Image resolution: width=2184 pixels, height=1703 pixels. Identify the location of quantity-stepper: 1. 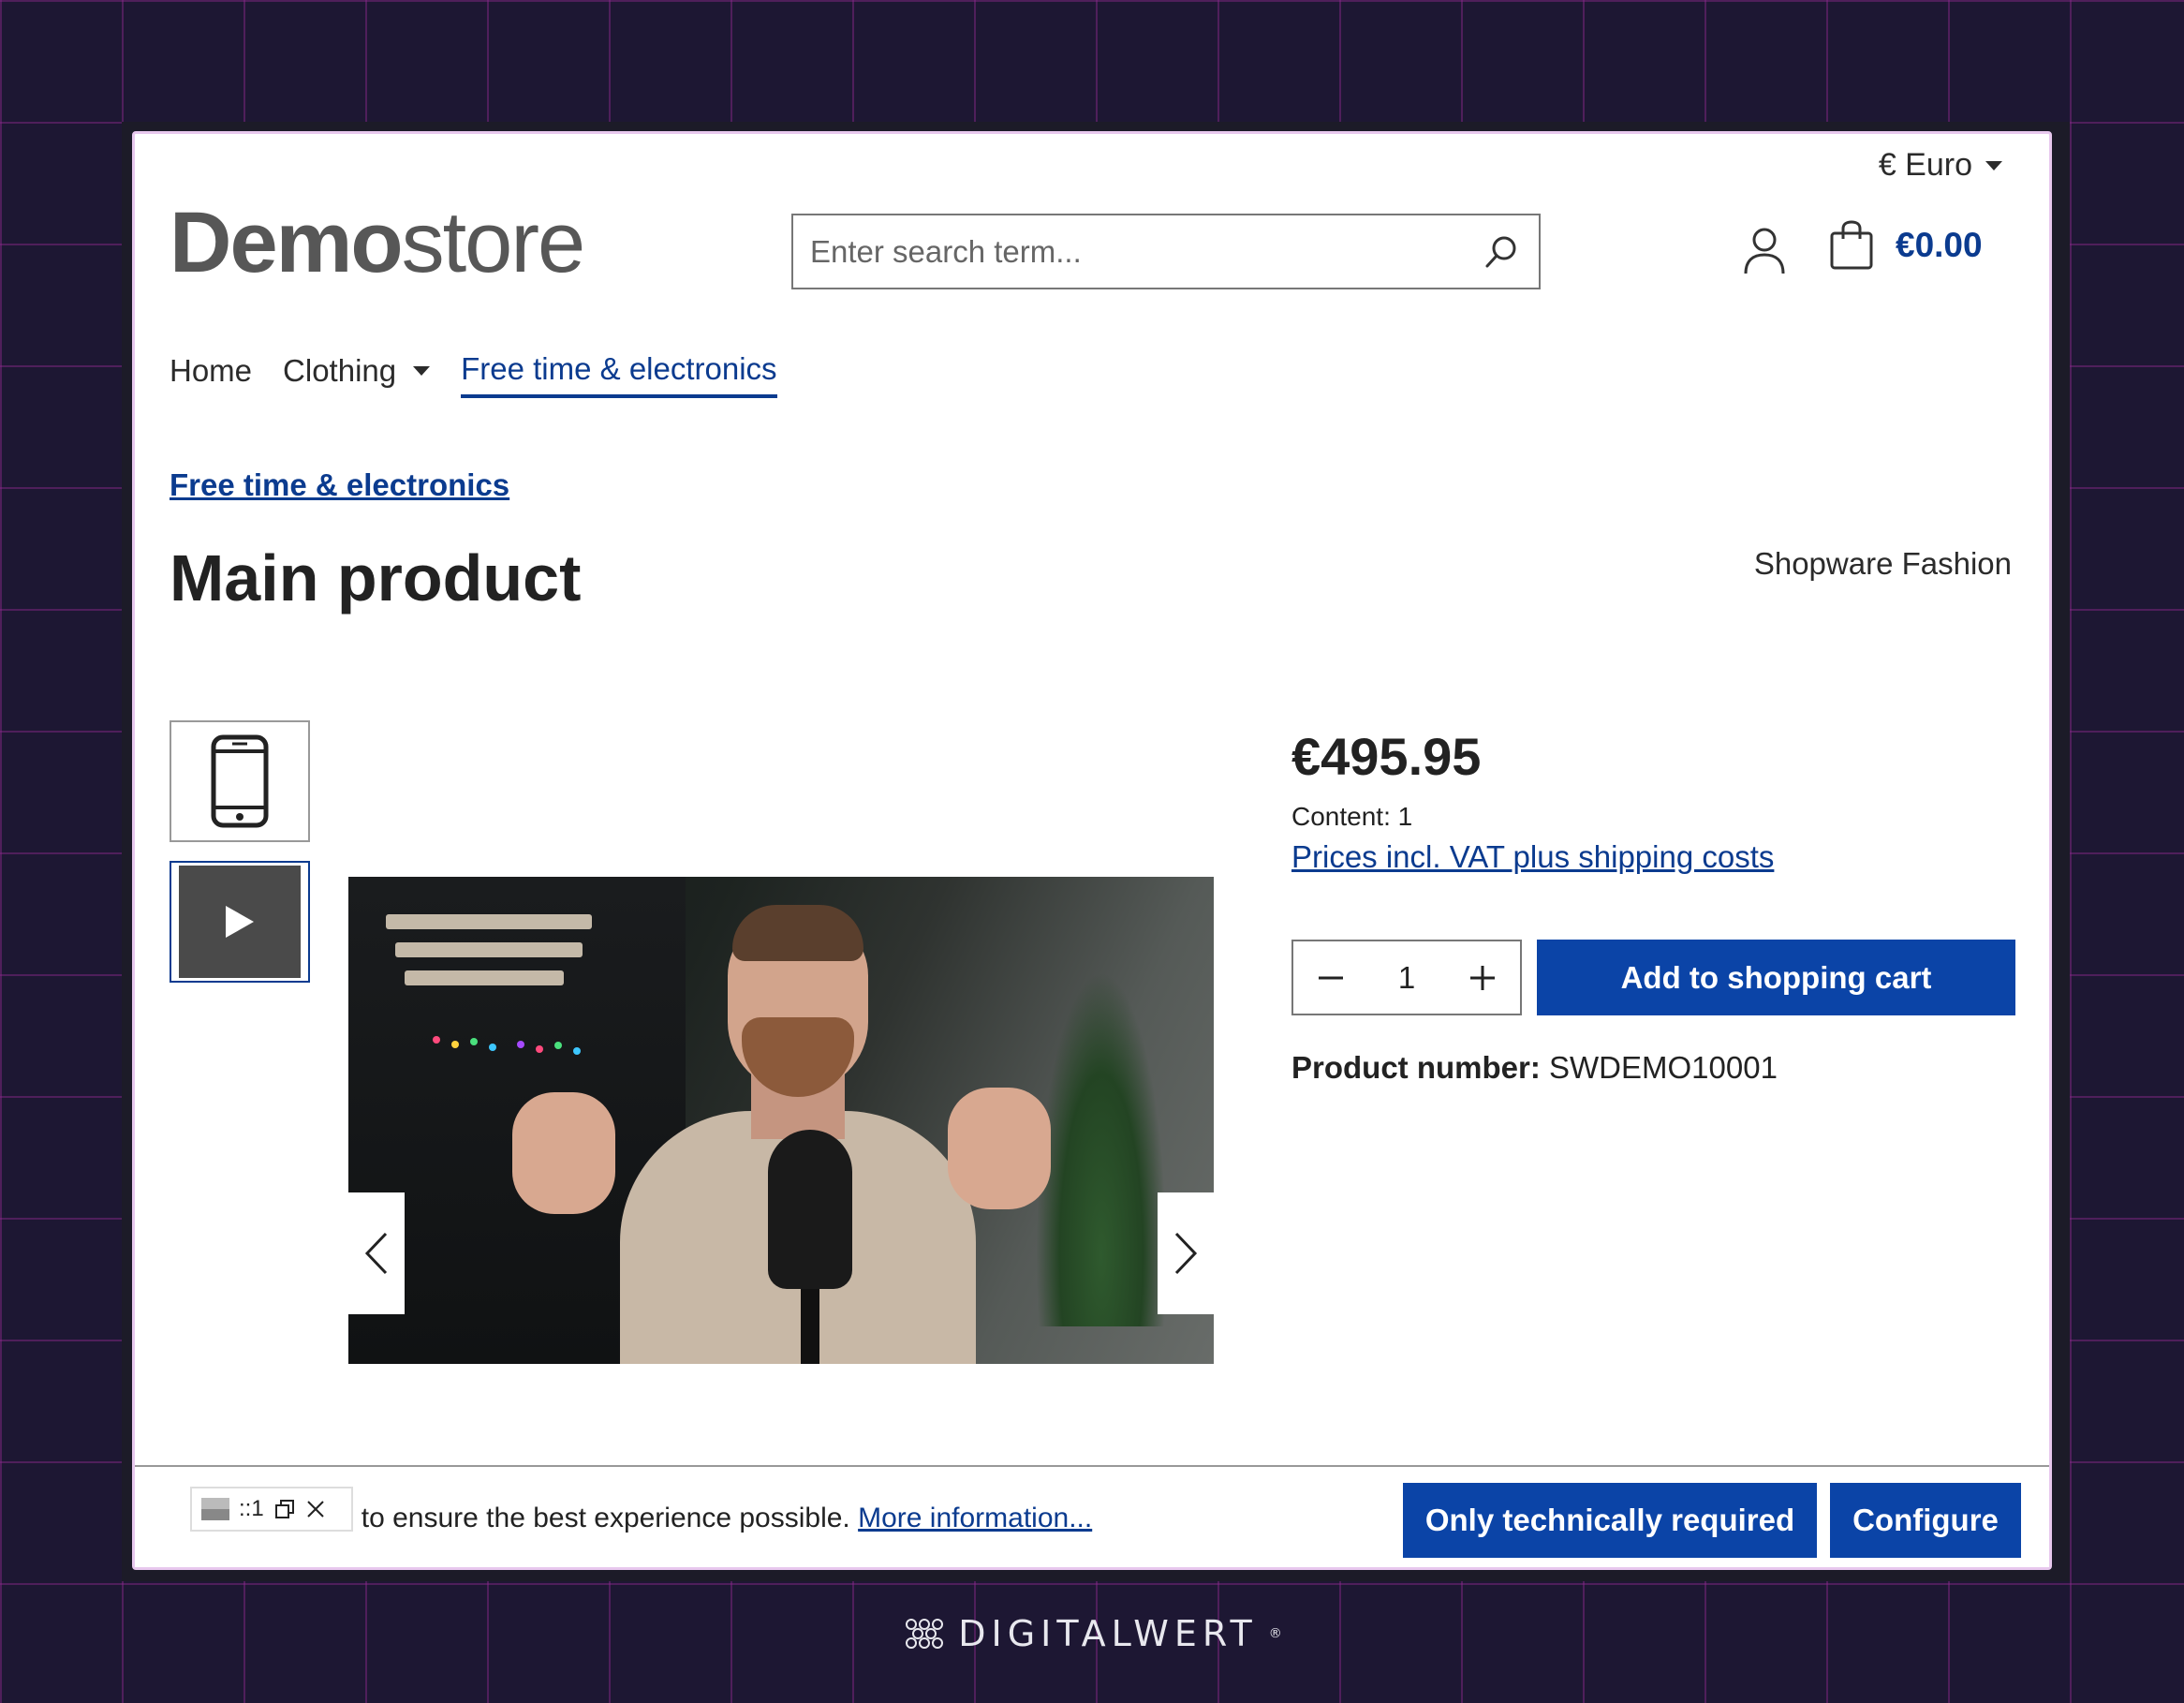
(1406, 977).